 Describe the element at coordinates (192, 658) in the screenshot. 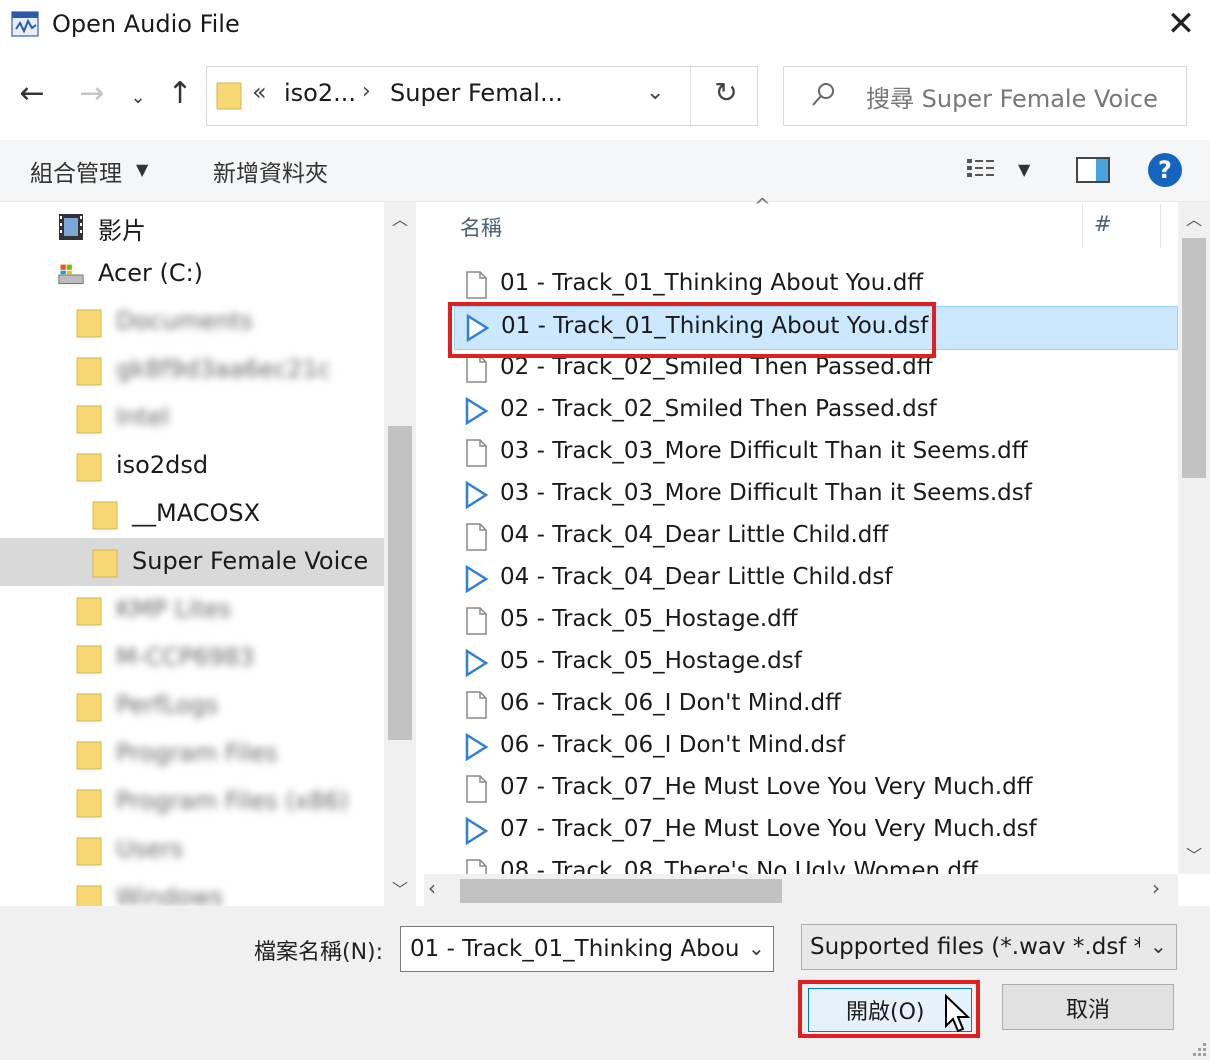

I see `sidebar-item: M-CCP6983` at that location.